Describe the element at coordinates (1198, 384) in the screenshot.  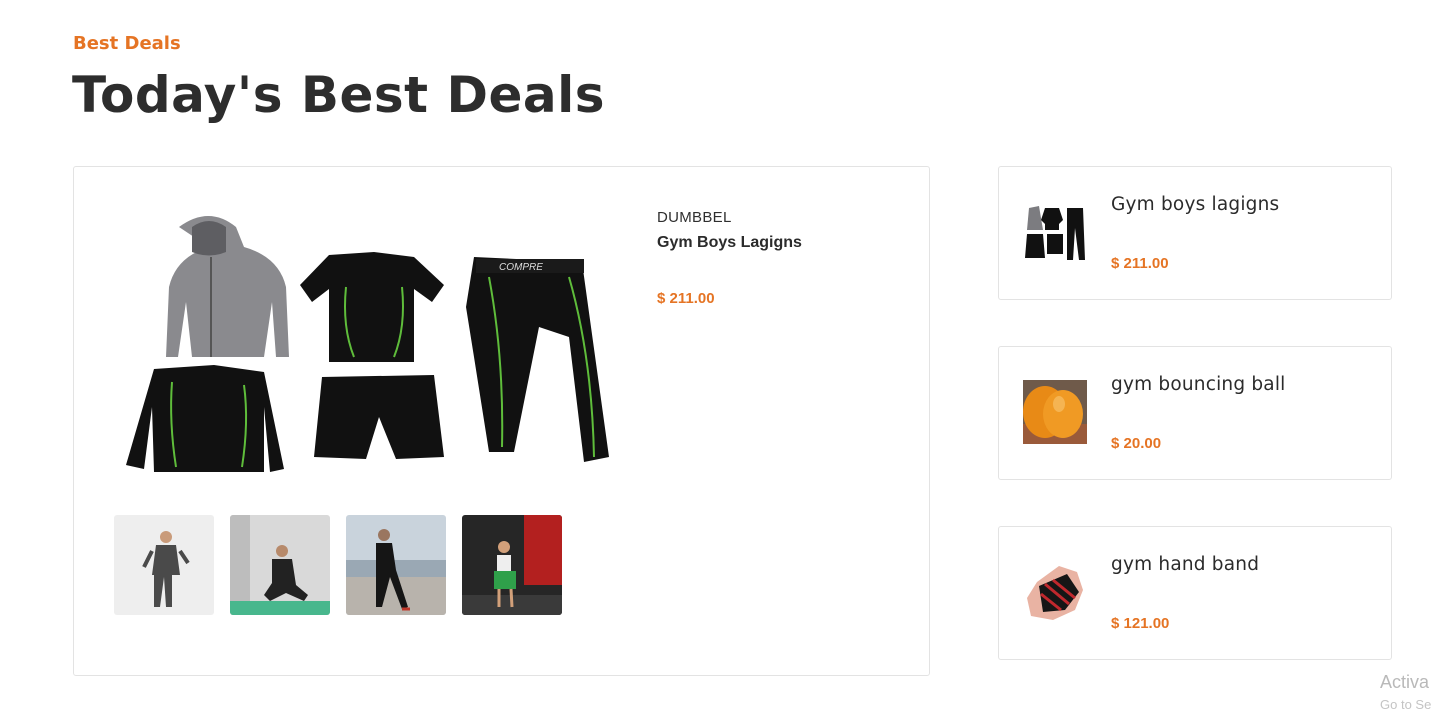
I see `side-deal-name: gym bouncing ball` at that location.